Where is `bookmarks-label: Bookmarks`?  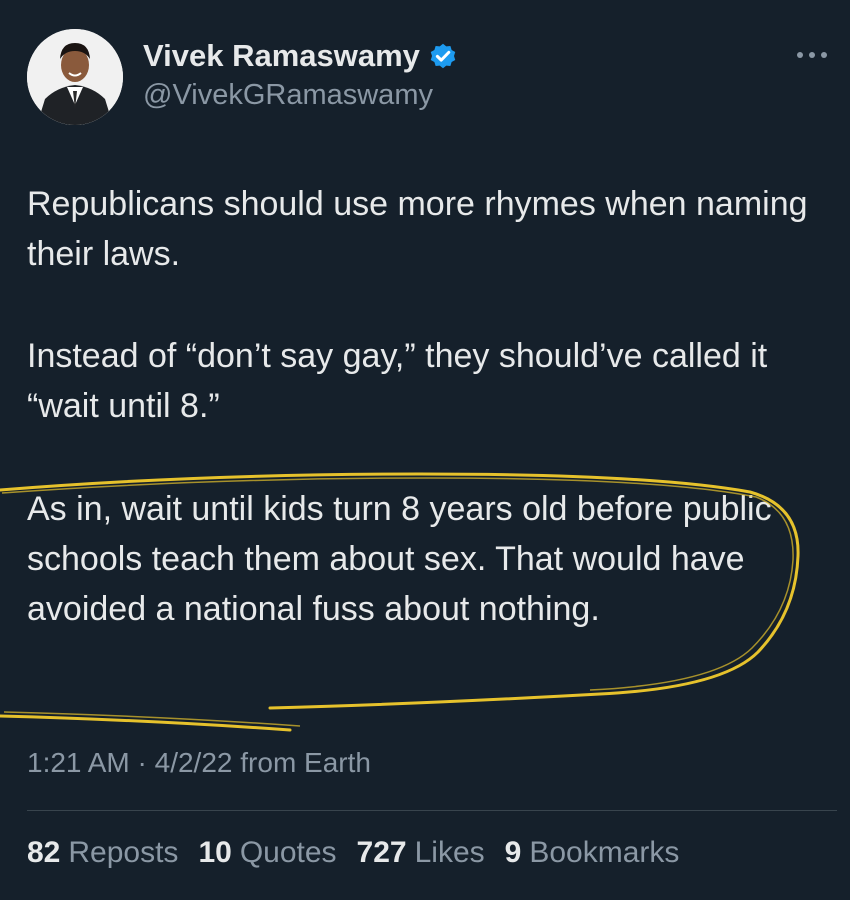
bookmarks-label: Bookmarks is located at coordinates (604, 852).